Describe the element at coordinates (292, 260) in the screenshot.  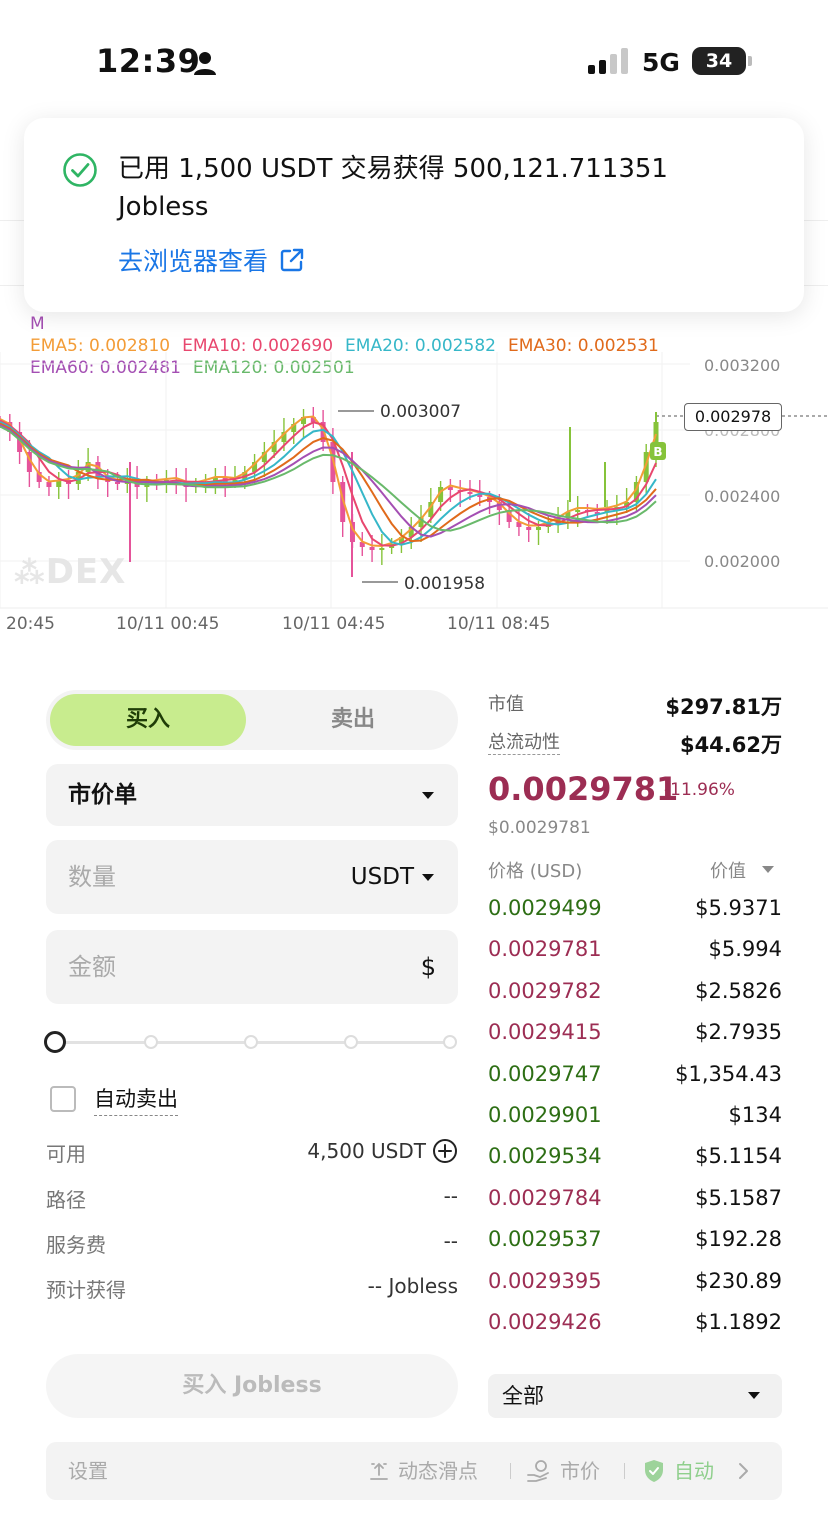
I see `external-link-icon` at that location.